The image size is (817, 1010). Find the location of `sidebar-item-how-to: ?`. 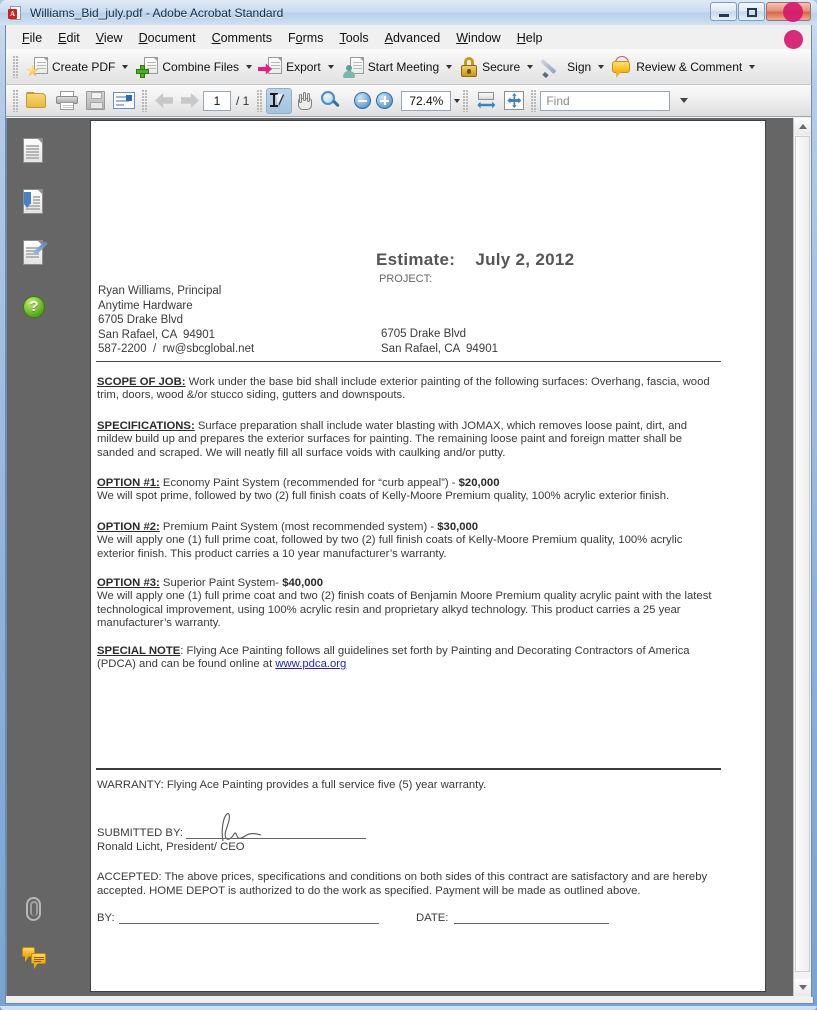

sidebar-item-how-to: ? is located at coordinates (34, 307).